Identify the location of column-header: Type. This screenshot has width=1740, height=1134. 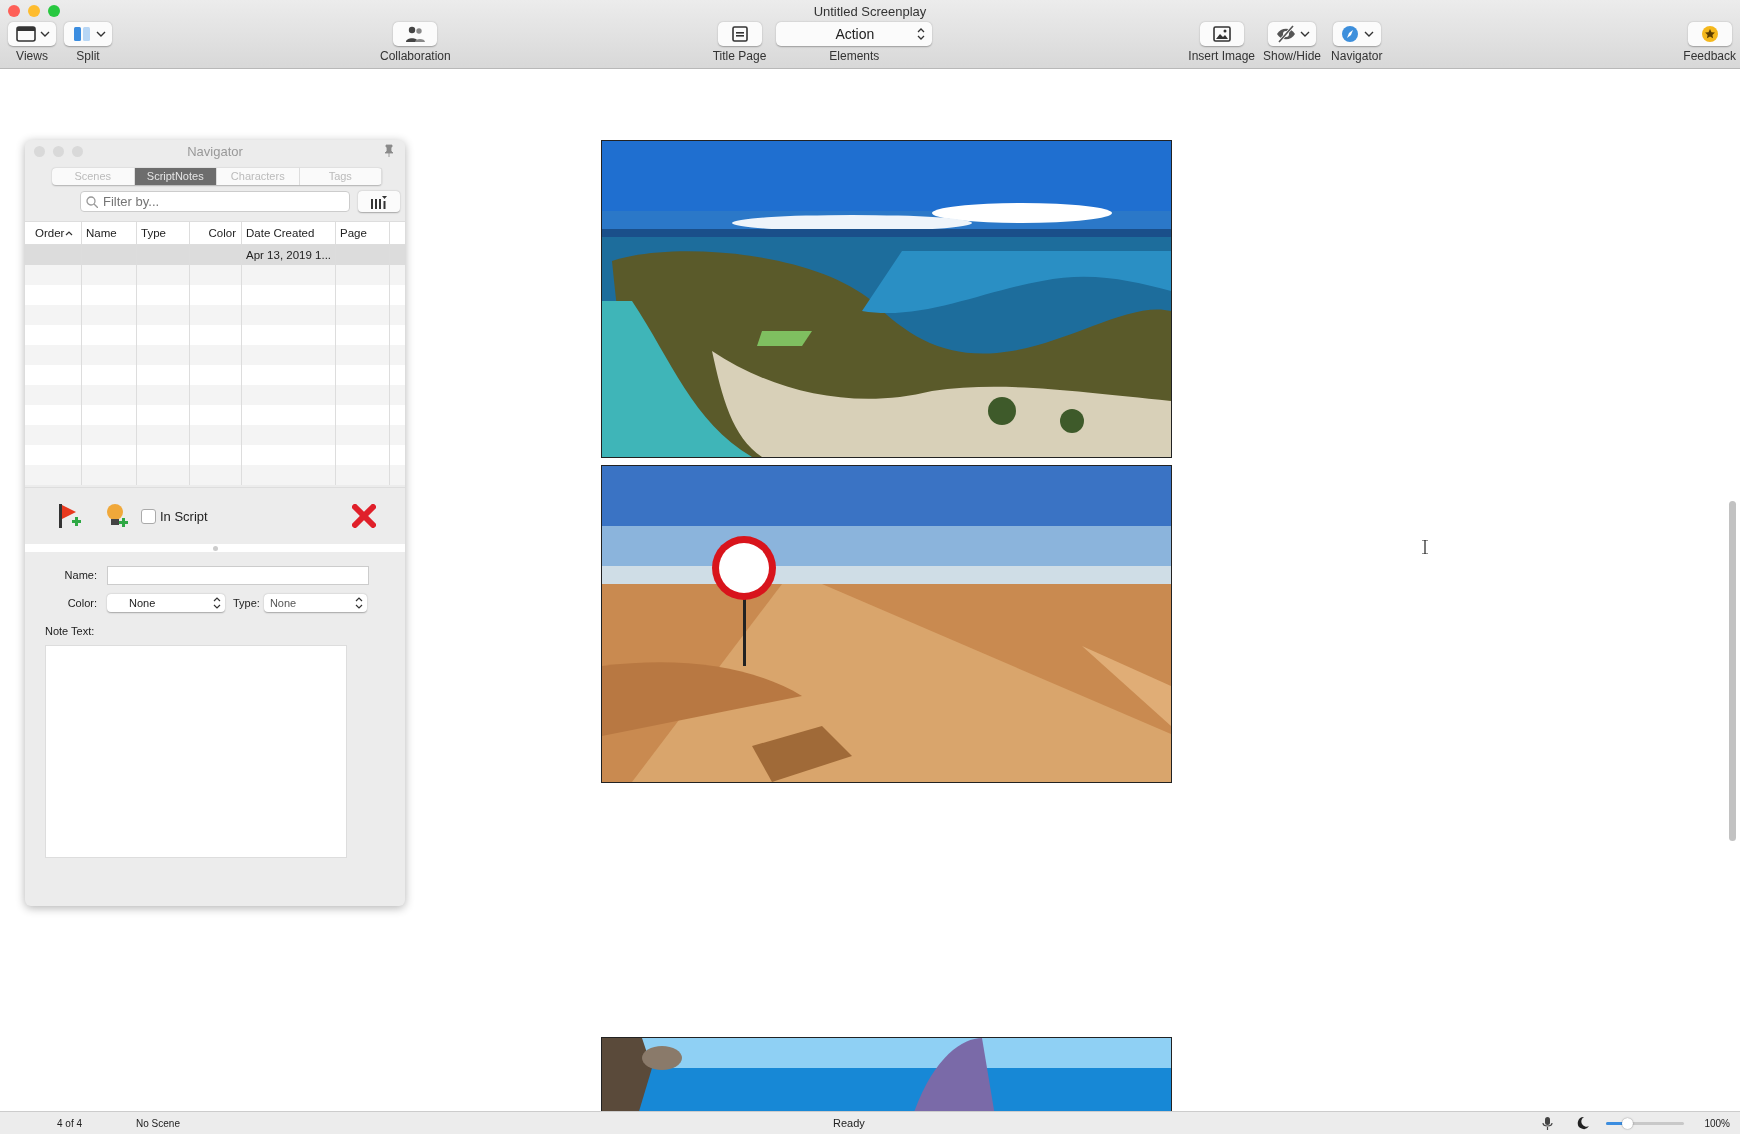
(163, 233).